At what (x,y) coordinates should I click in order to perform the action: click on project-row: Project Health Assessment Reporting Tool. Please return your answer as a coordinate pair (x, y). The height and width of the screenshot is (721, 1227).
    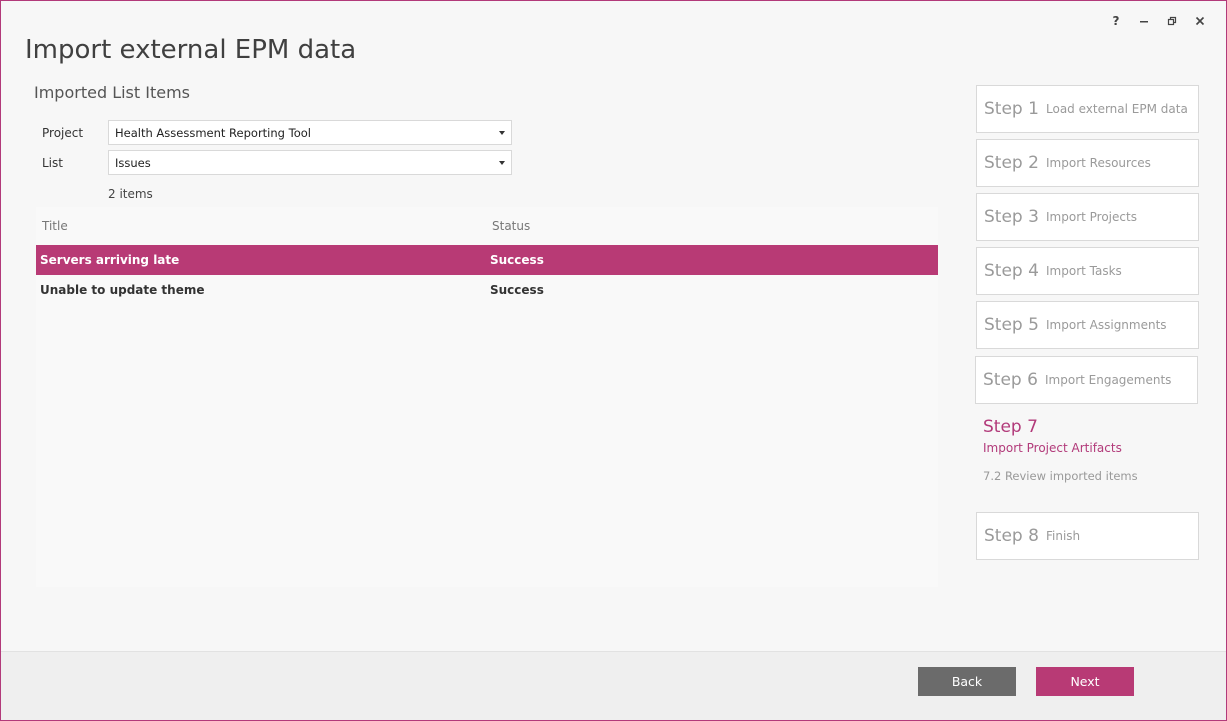
    Looking at the image, I should click on (277, 132).